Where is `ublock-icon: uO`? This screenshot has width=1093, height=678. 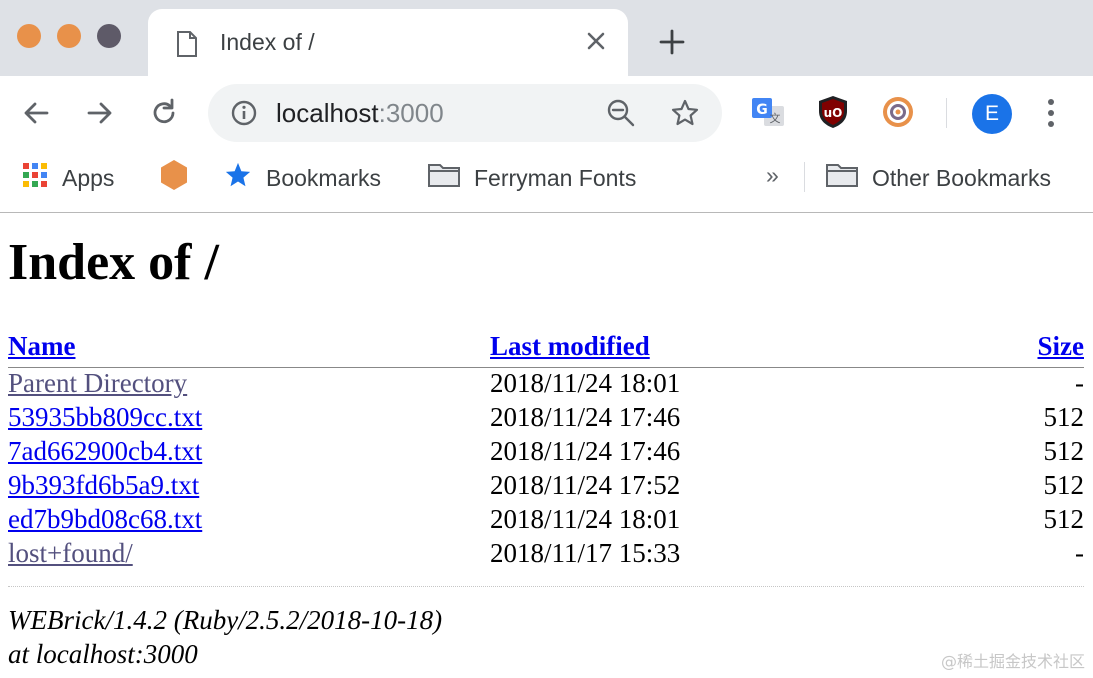
ublock-icon: uO is located at coordinates (833, 112).